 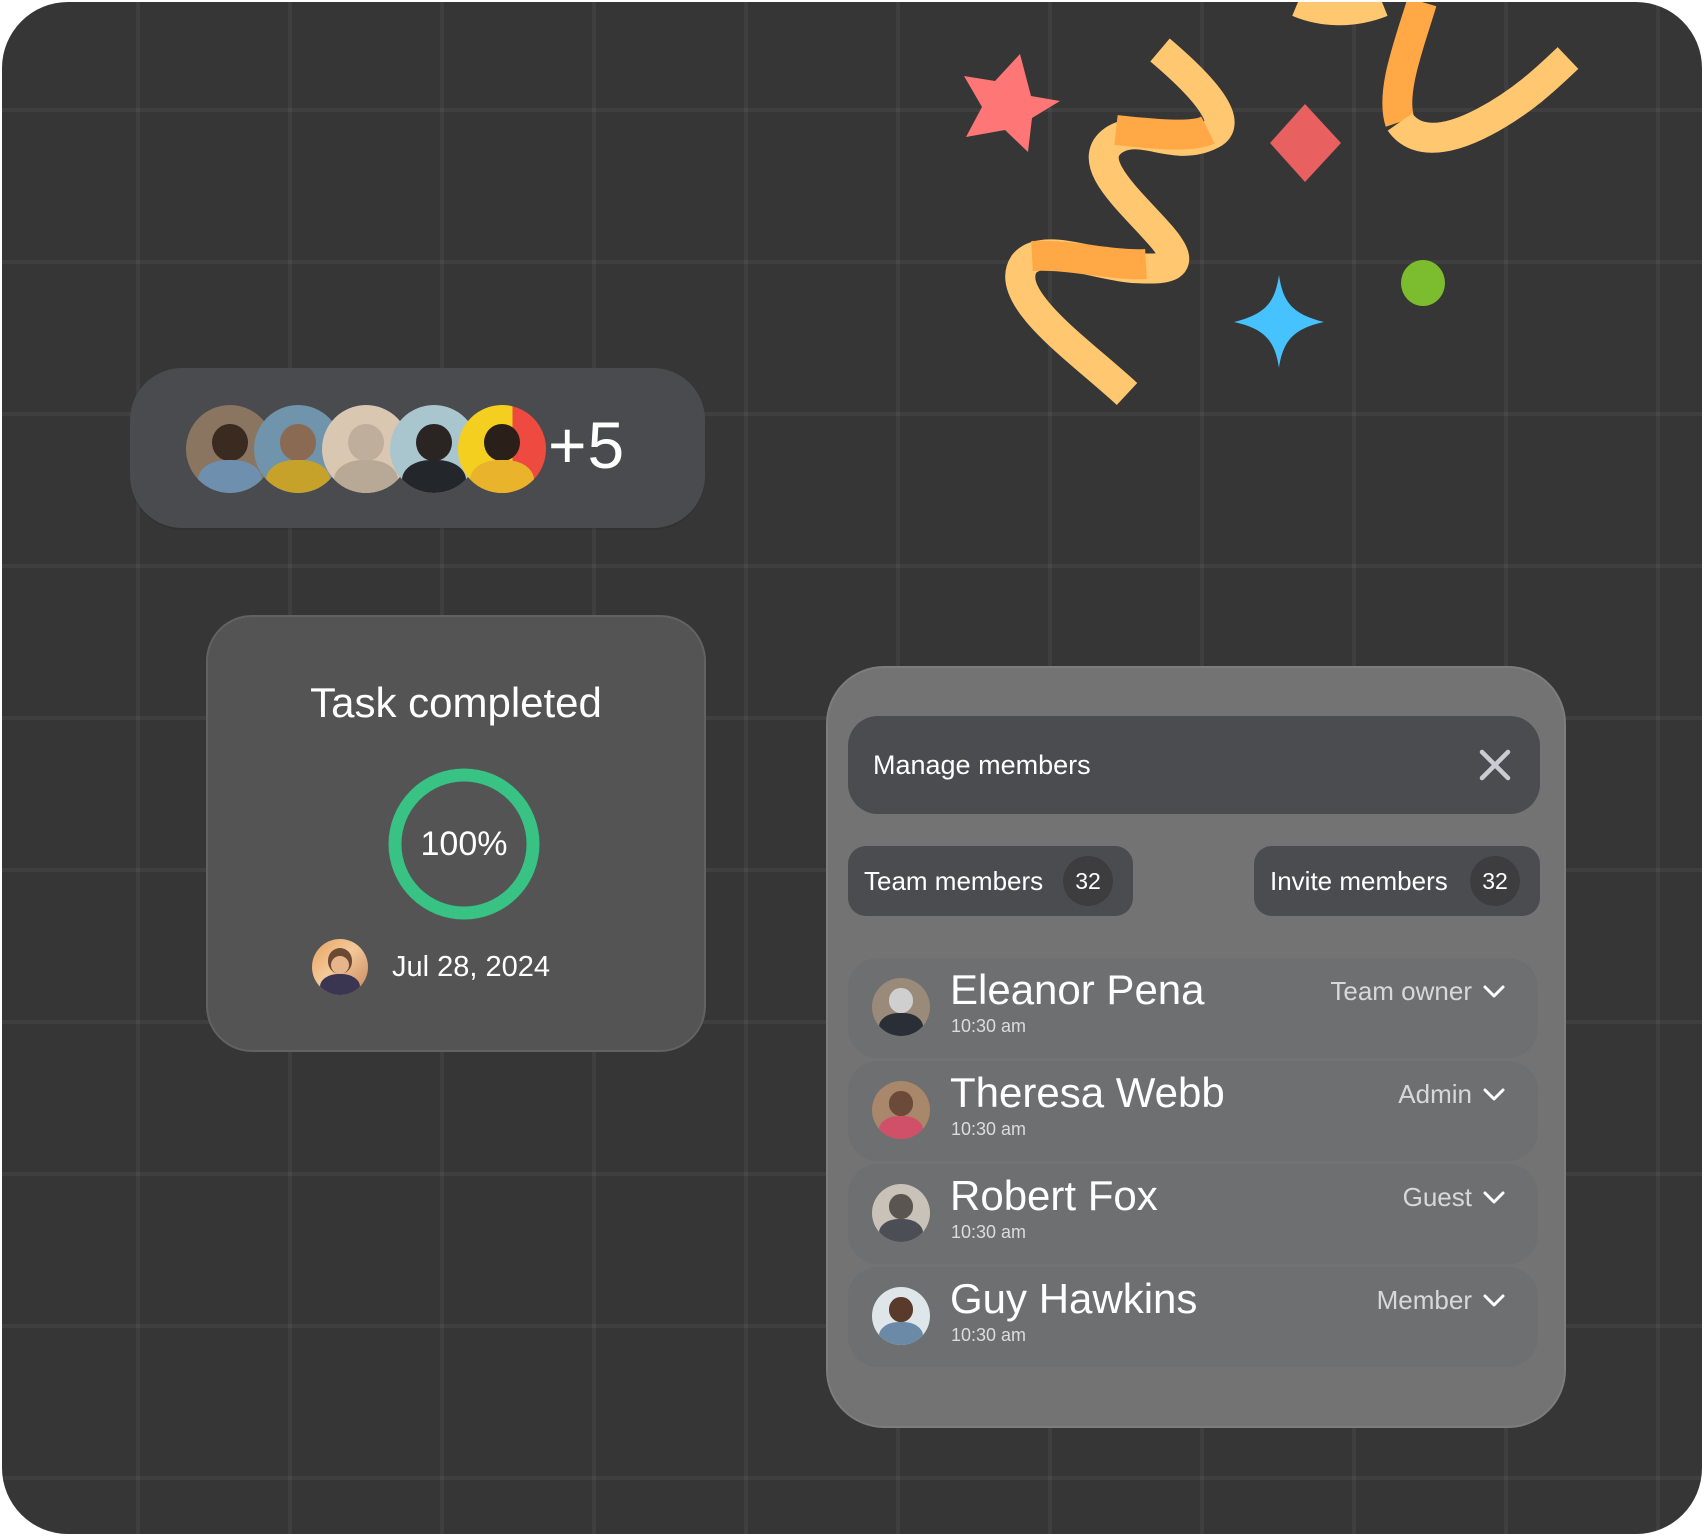 I want to click on close-icon, so click(x=1495, y=765).